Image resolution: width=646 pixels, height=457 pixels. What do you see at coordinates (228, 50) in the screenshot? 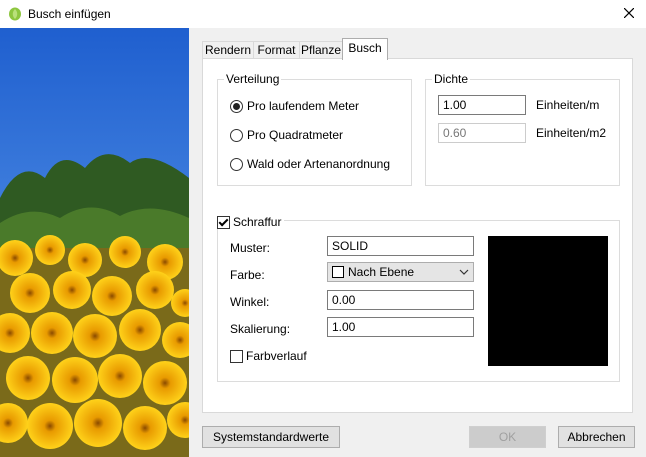
I see `tab-rendern: Rendern` at bounding box center [228, 50].